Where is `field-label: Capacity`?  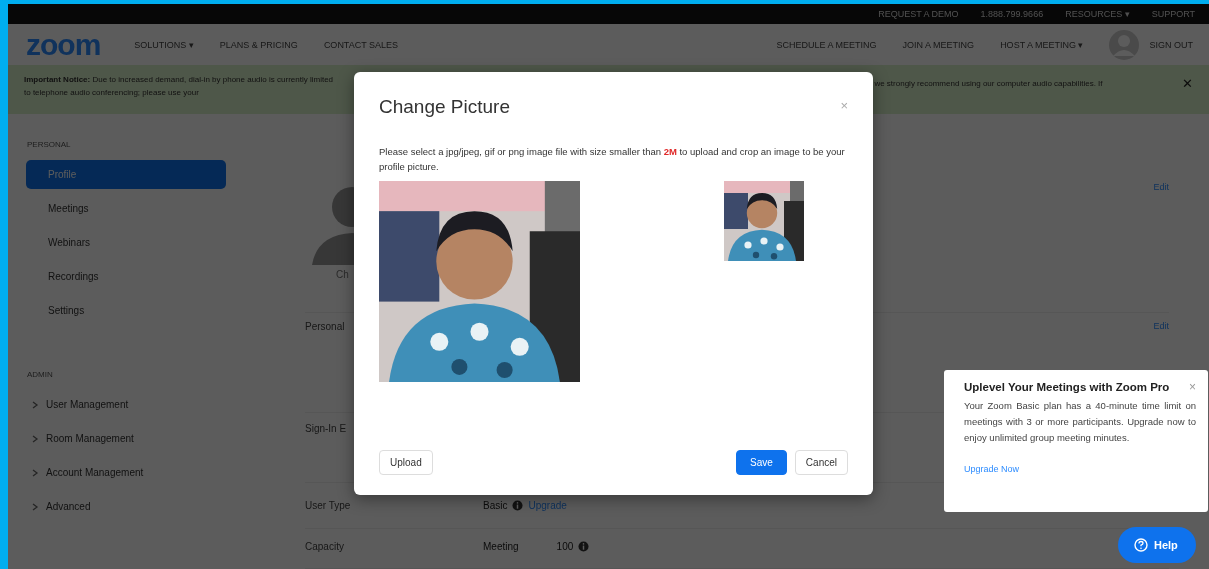
field-label: Capacity is located at coordinates (325, 546).